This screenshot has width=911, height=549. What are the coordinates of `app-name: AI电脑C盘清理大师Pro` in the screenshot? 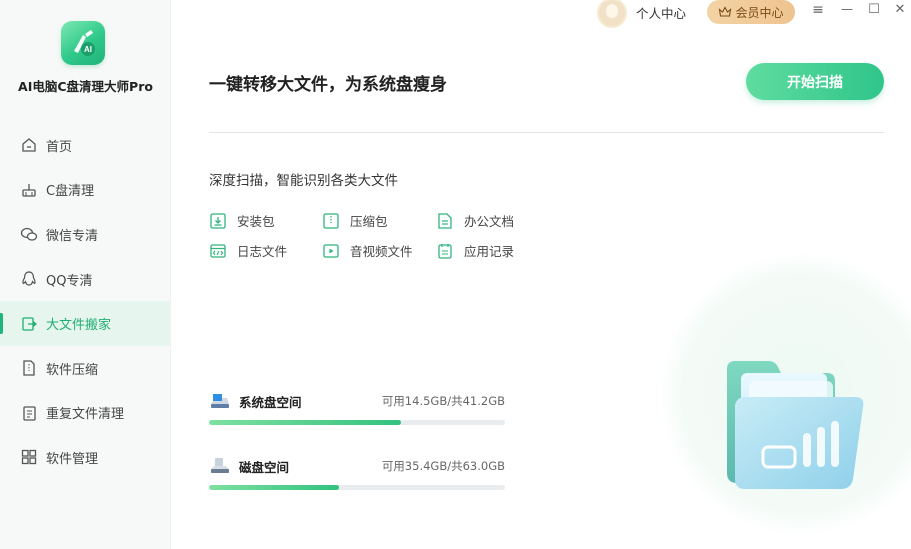 It's located at (85, 86).